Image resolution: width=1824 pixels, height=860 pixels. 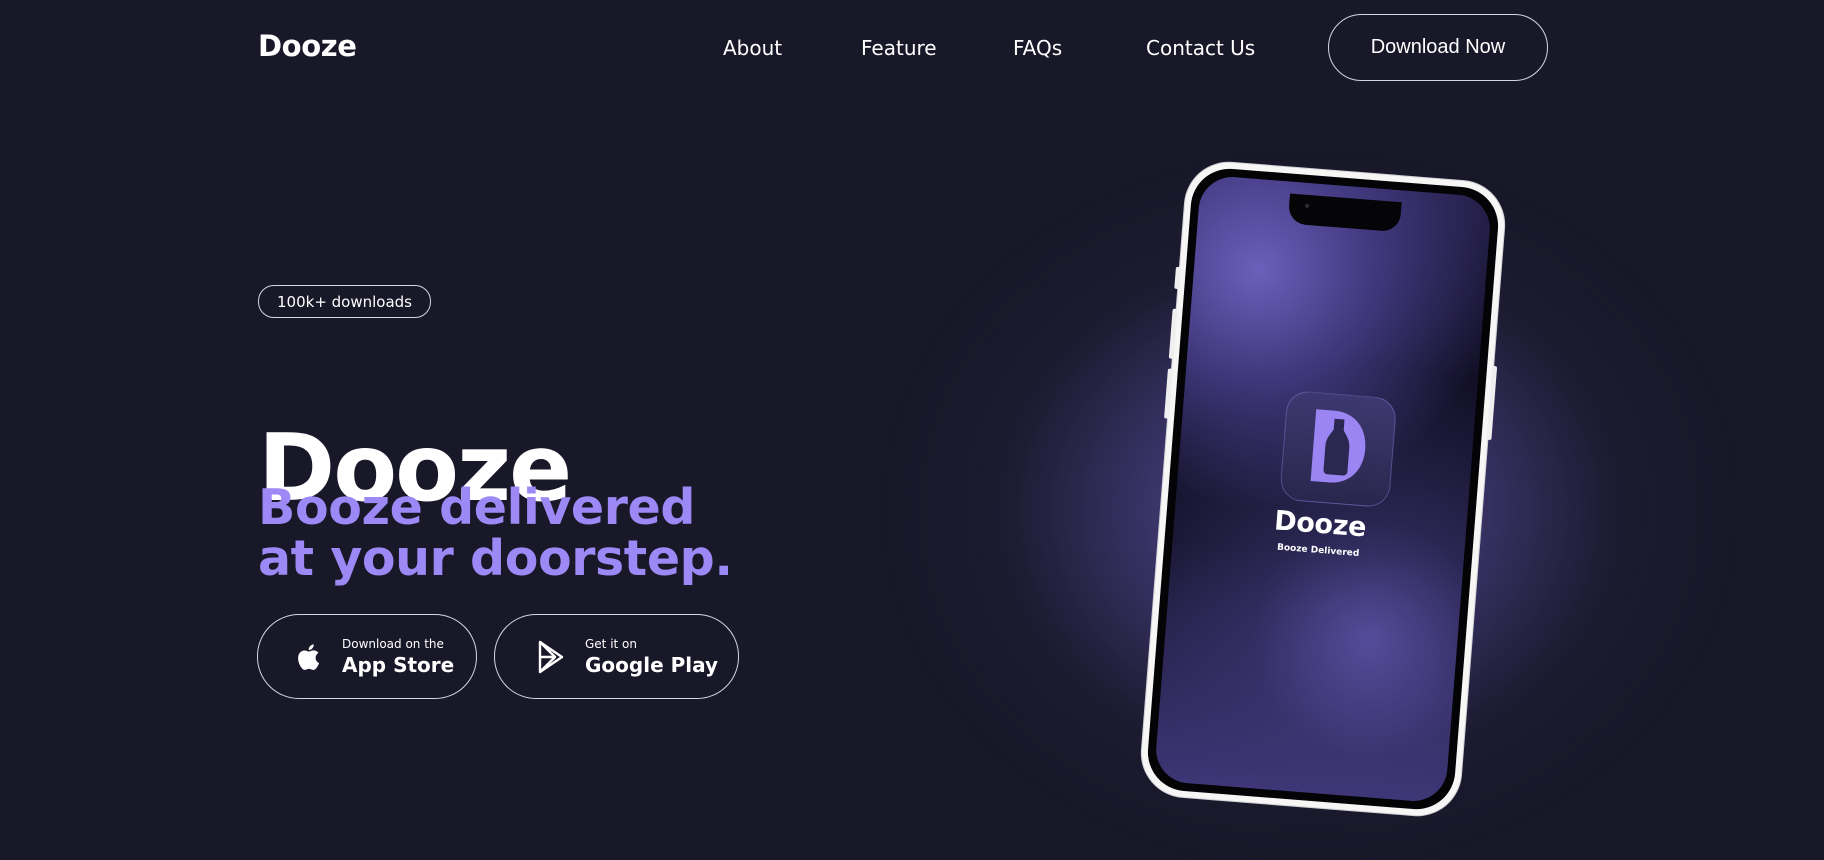 I want to click on tagline-line-2: at your doorstep., so click(x=495, y=558).